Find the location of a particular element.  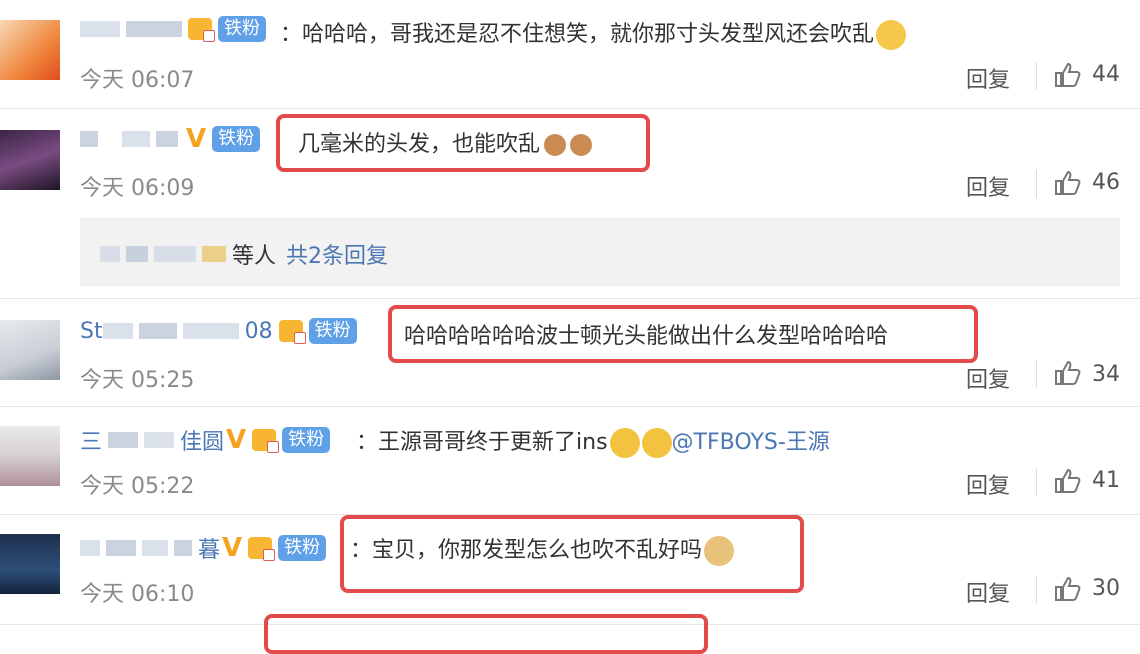

comment-text: ：哈哈哈，哥我还是忍不住想笑，就你那寸头发型风还会吹乱 is located at coordinates (593, 33).